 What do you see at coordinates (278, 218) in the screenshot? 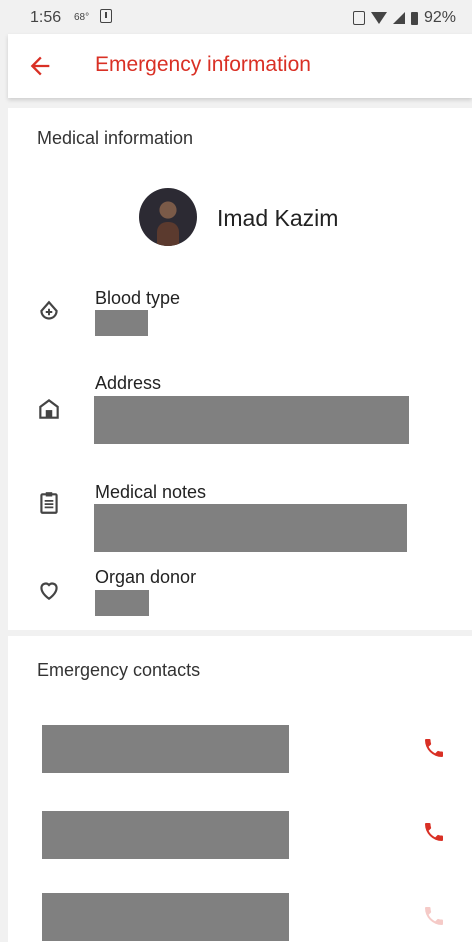
I see `person-name: Imad Kazim` at bounding box center [278, 218].